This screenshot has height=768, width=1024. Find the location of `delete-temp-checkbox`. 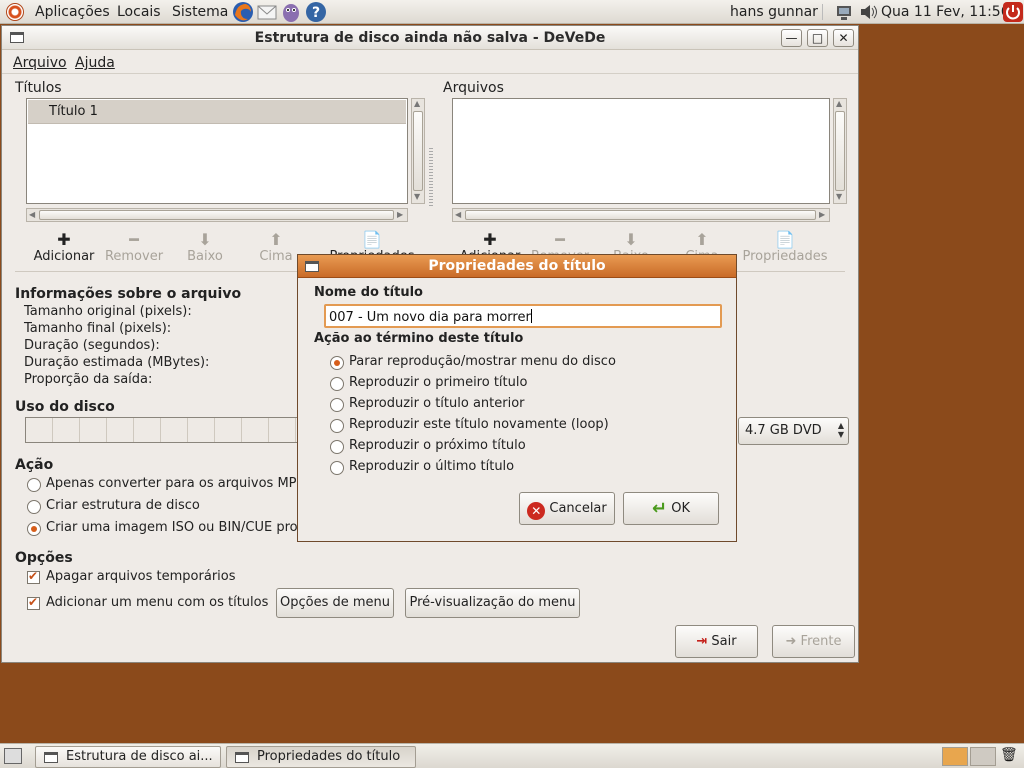

delete-temp-checkbox is located at coordinates (33, 576).